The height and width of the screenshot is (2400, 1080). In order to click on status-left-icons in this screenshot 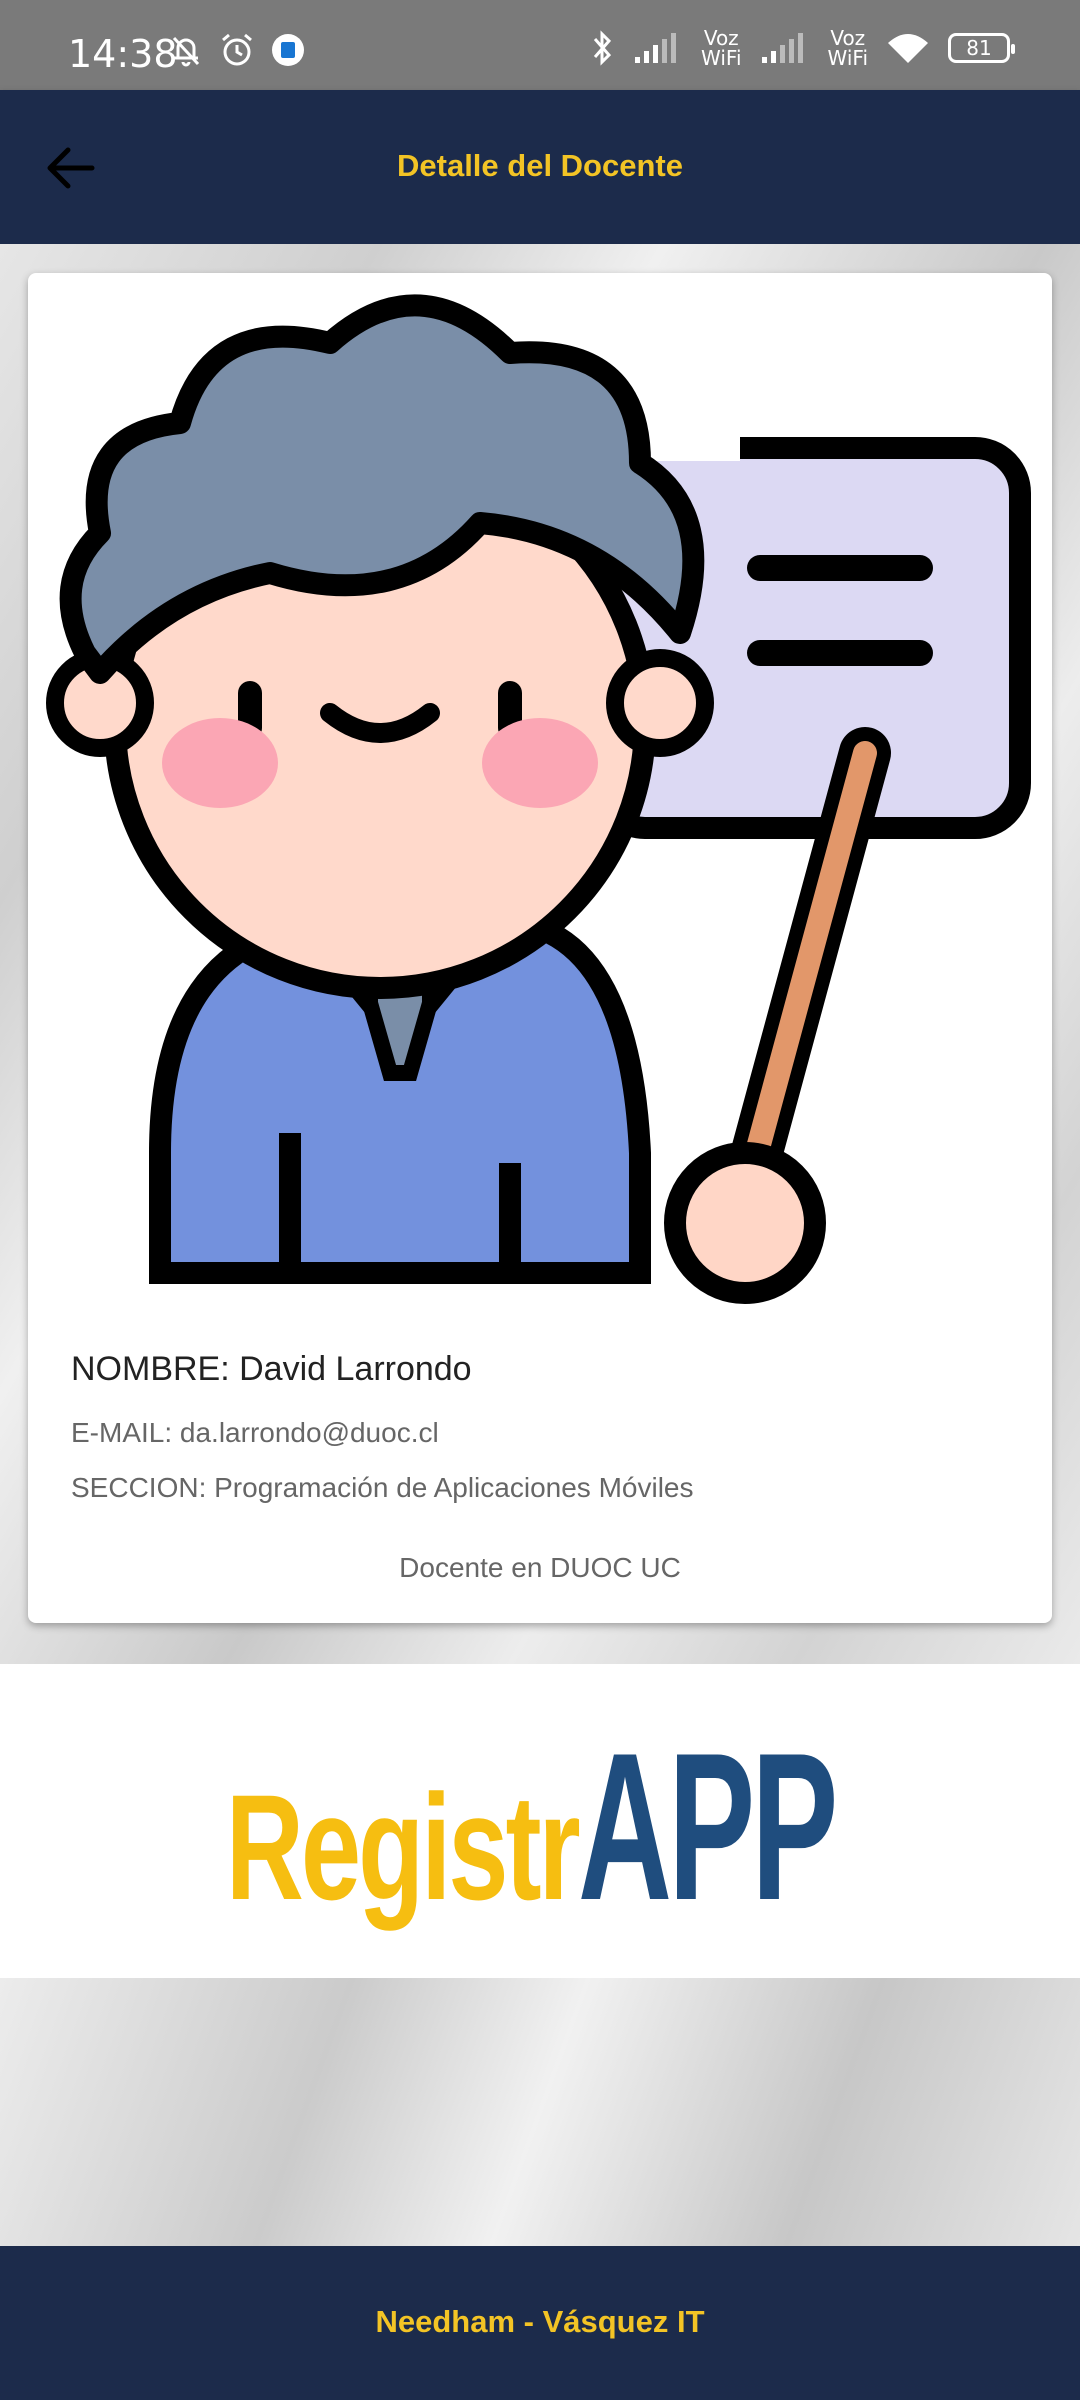, I will do `click(237, 50)`.